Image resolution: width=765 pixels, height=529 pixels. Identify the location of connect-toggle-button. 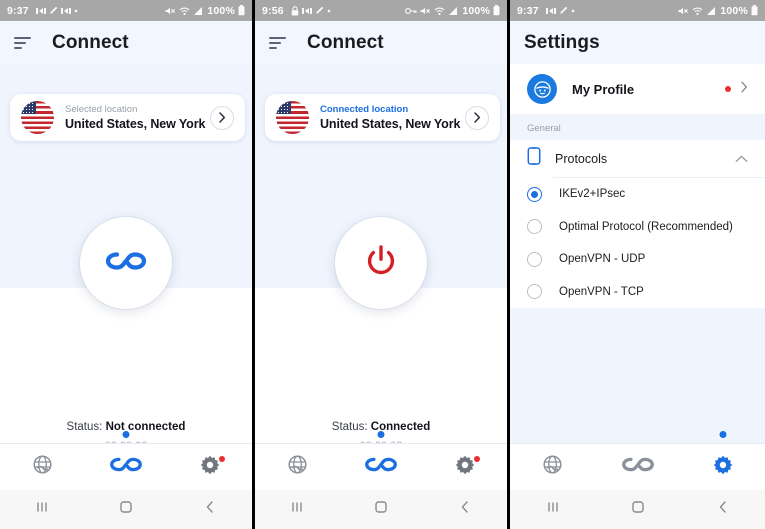
(126, 263).